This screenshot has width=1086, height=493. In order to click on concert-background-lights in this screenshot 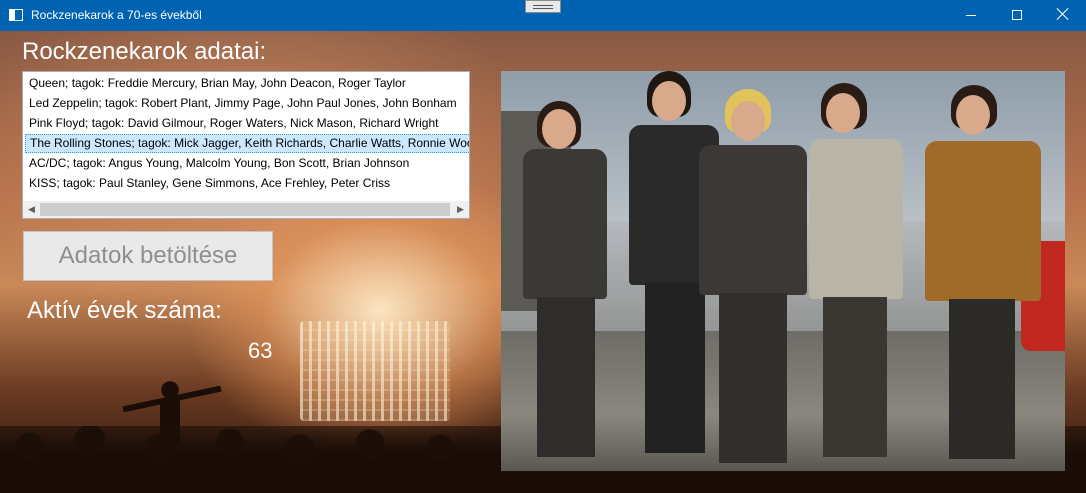, I will do `click(375, 371)`.